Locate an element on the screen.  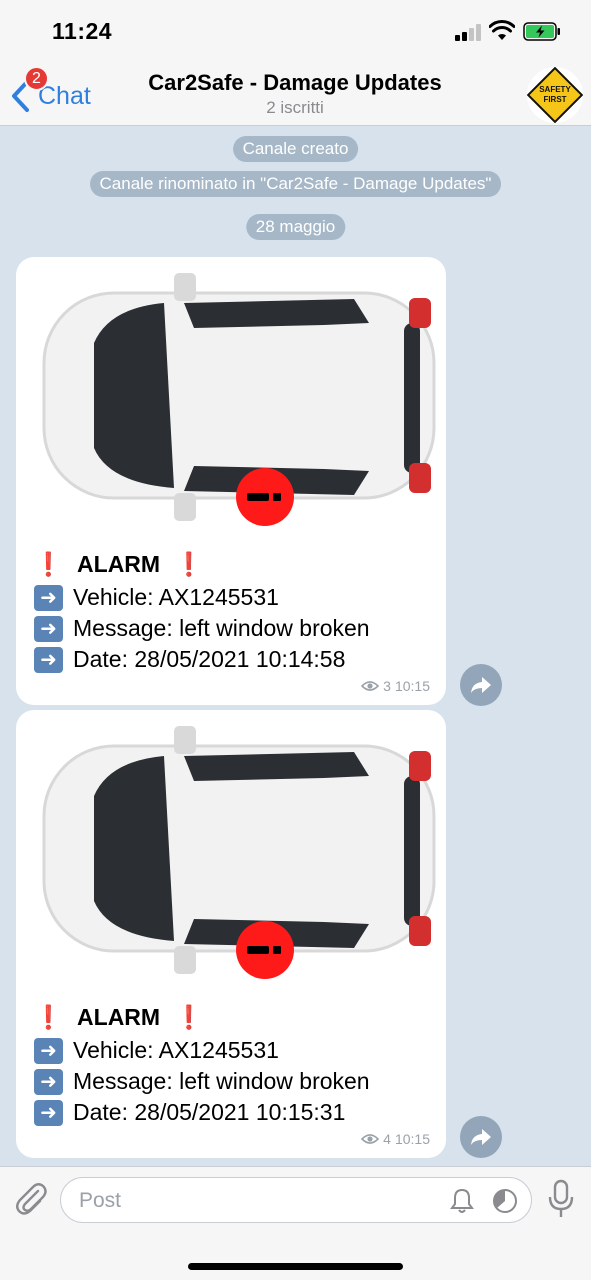
channel-subtitle: 2 iscritti is located at coordinates (295, 107).